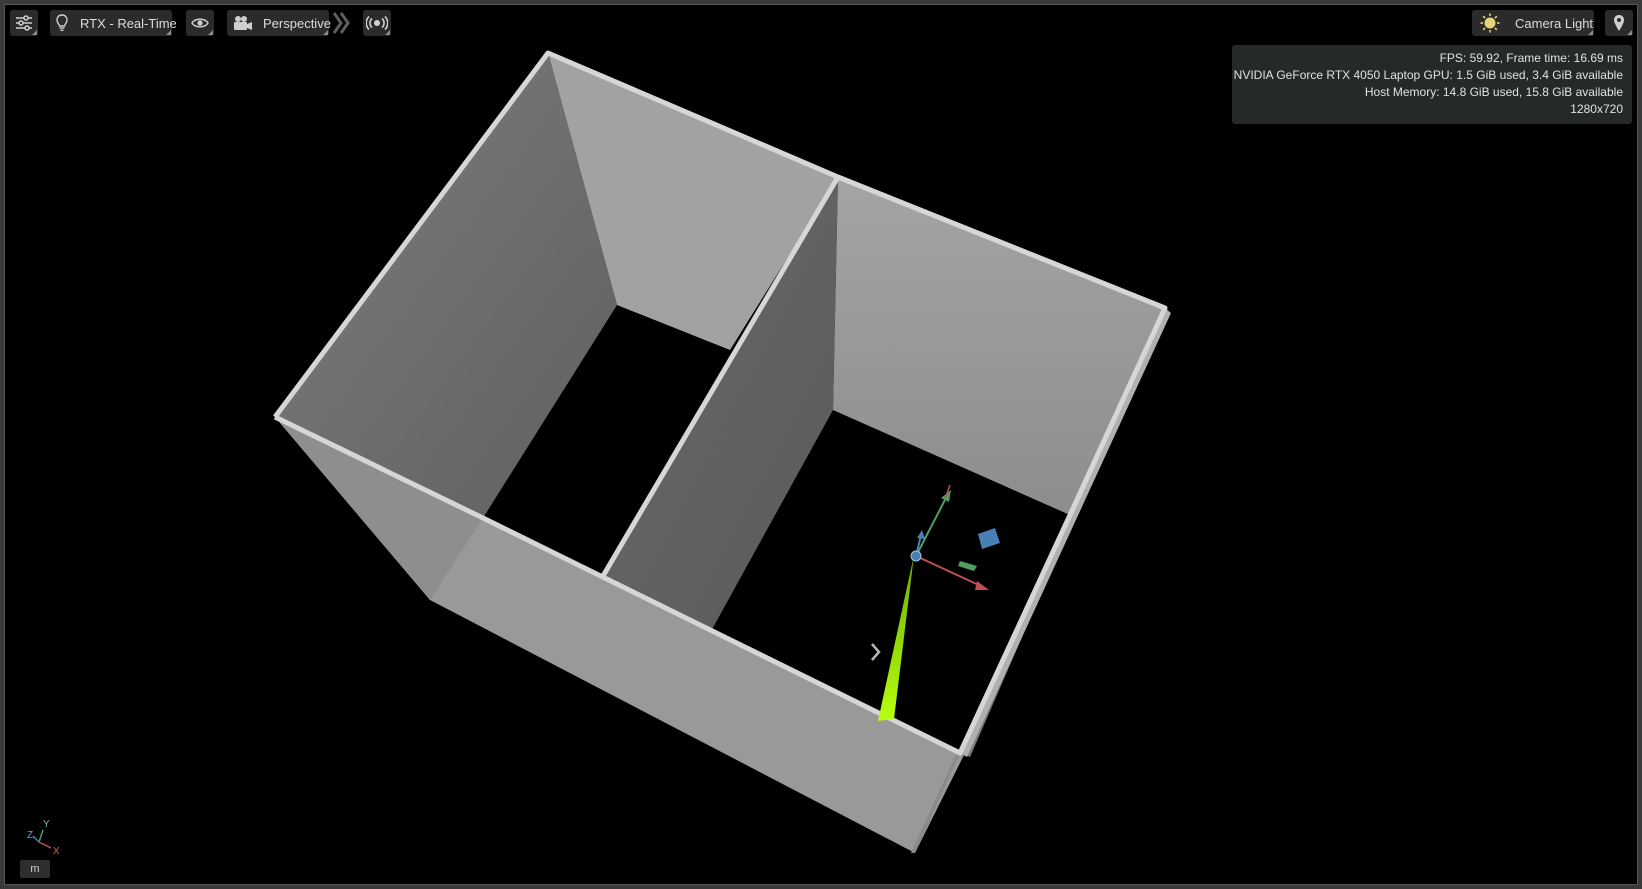 This screenshot has width=1642, height=889. What do you see at coordinates (999, 346) in the screenshot?
I see `wall-back-right-room` at bounding box center [999, 346].